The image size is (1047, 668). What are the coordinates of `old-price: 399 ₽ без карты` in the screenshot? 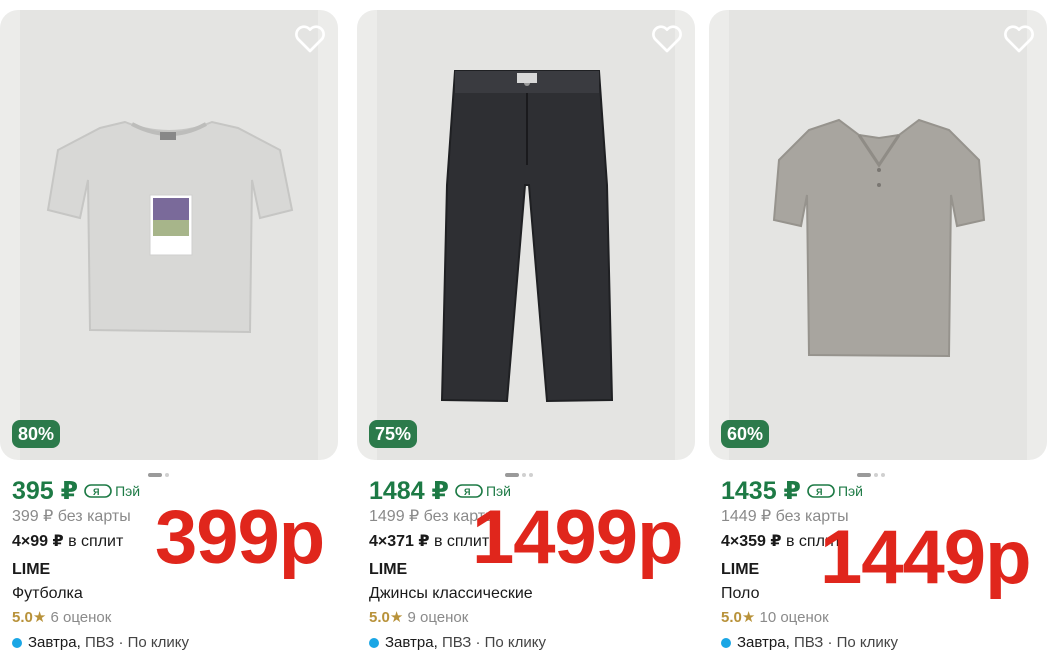 It's located at (71, 516).